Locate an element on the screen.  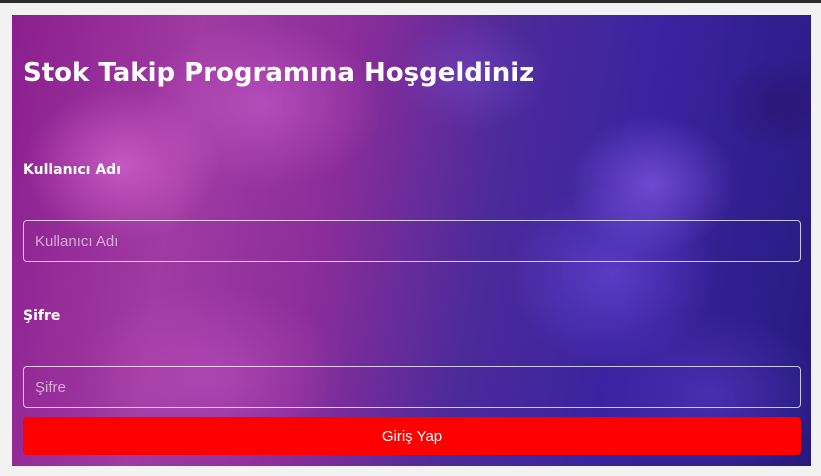
username-input is located at coordinates (412, 241).